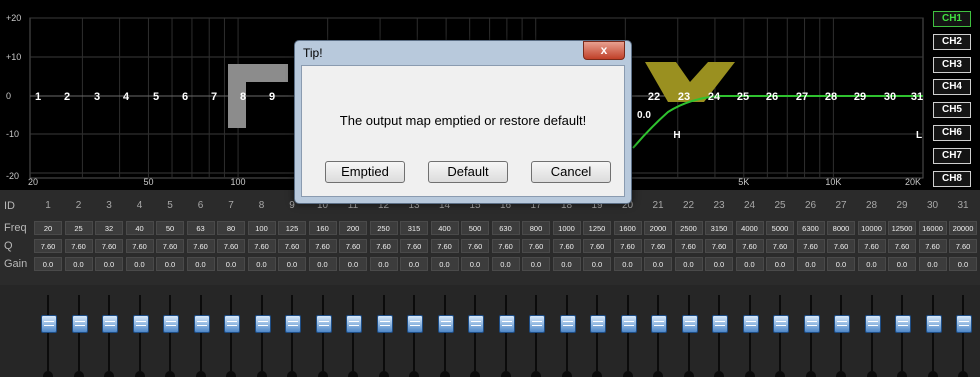  Describe the element at coordinates (365, 172) in the screenshot. I see `emptied-button: Emptied` at that location.